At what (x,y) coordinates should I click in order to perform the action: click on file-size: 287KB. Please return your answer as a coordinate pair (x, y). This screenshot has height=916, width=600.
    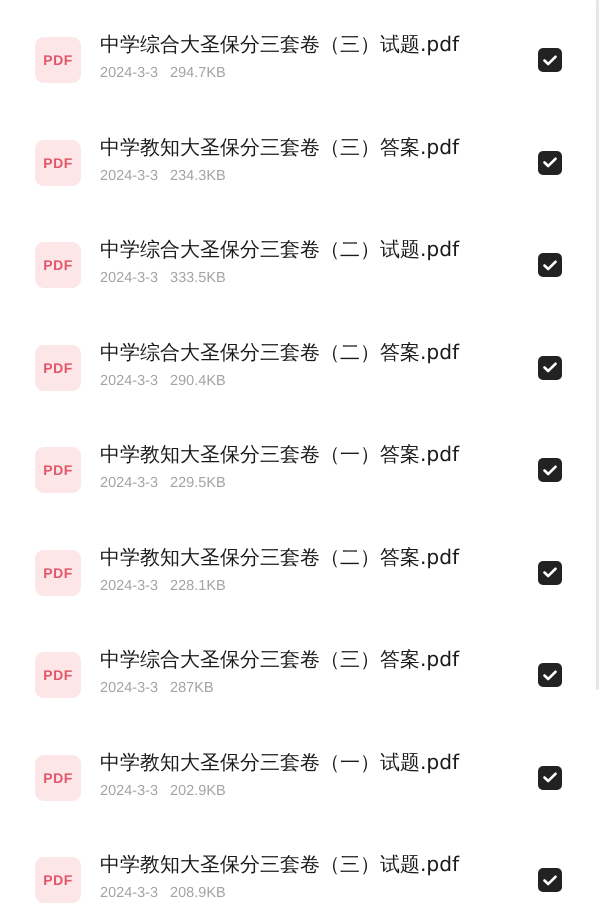
    Looking at the image, I should click on (192, 688).